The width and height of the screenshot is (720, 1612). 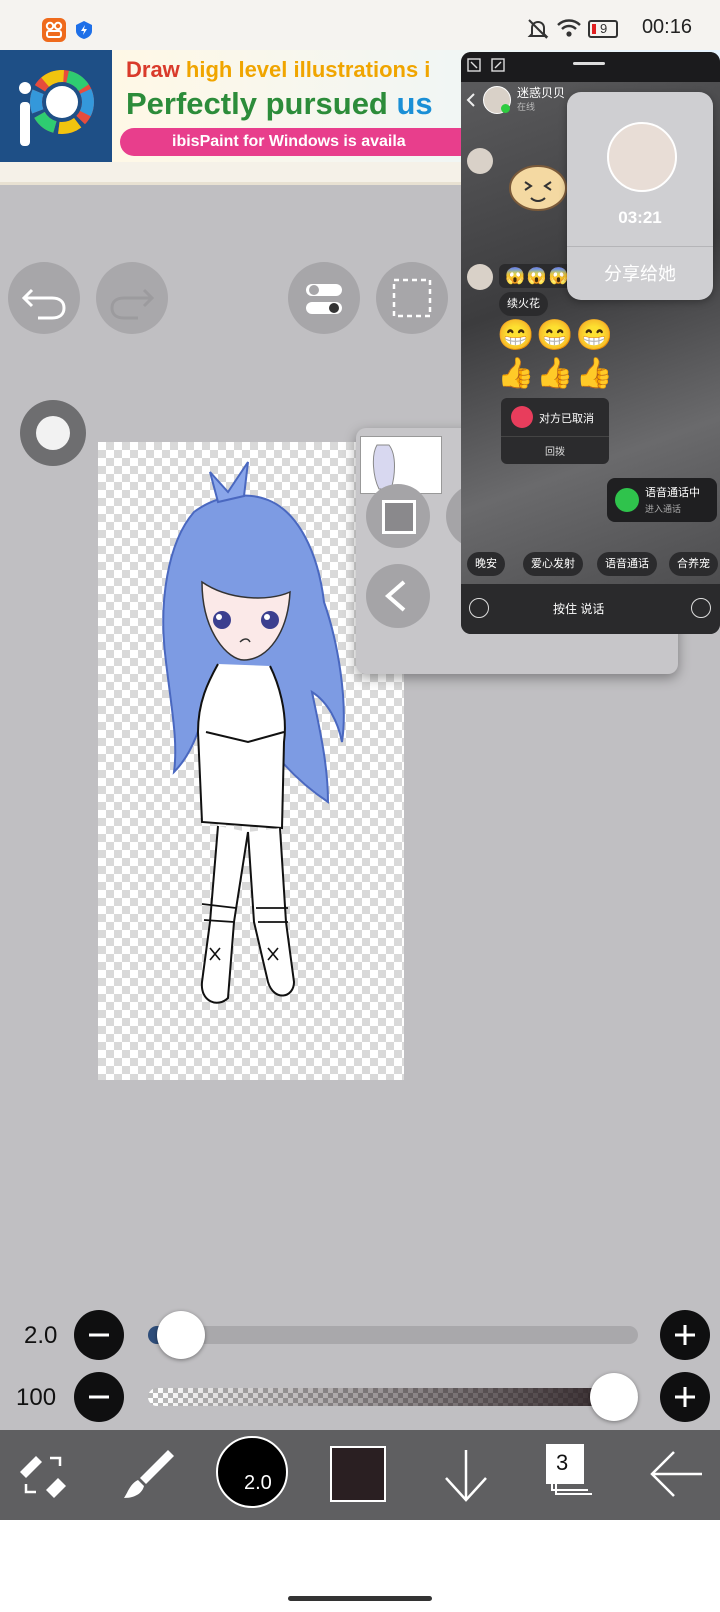 I want to click on settings-toggle-button, so click(x=324, y=298).